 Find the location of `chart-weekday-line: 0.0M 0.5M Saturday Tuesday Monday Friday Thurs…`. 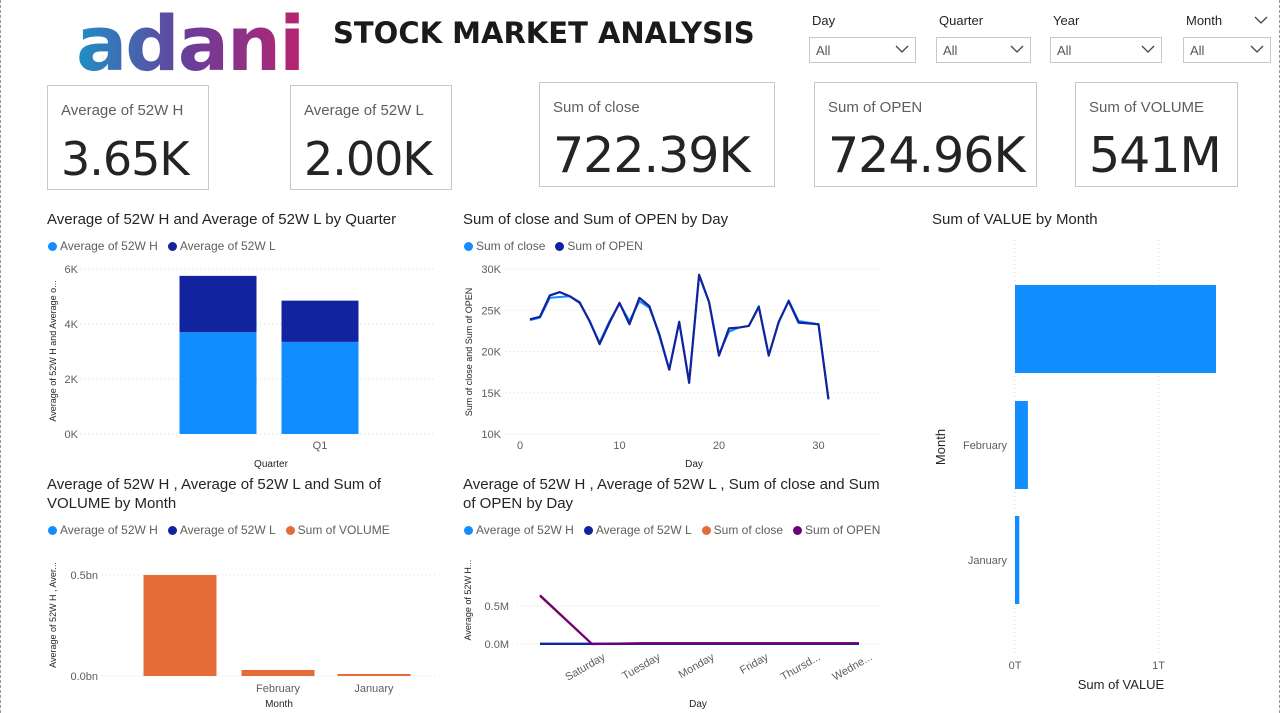

chart-weekday-line: 0.0M 0.5M Saturday Tuesday Monday Friday Thurs… is located at coordinates (671, 635).